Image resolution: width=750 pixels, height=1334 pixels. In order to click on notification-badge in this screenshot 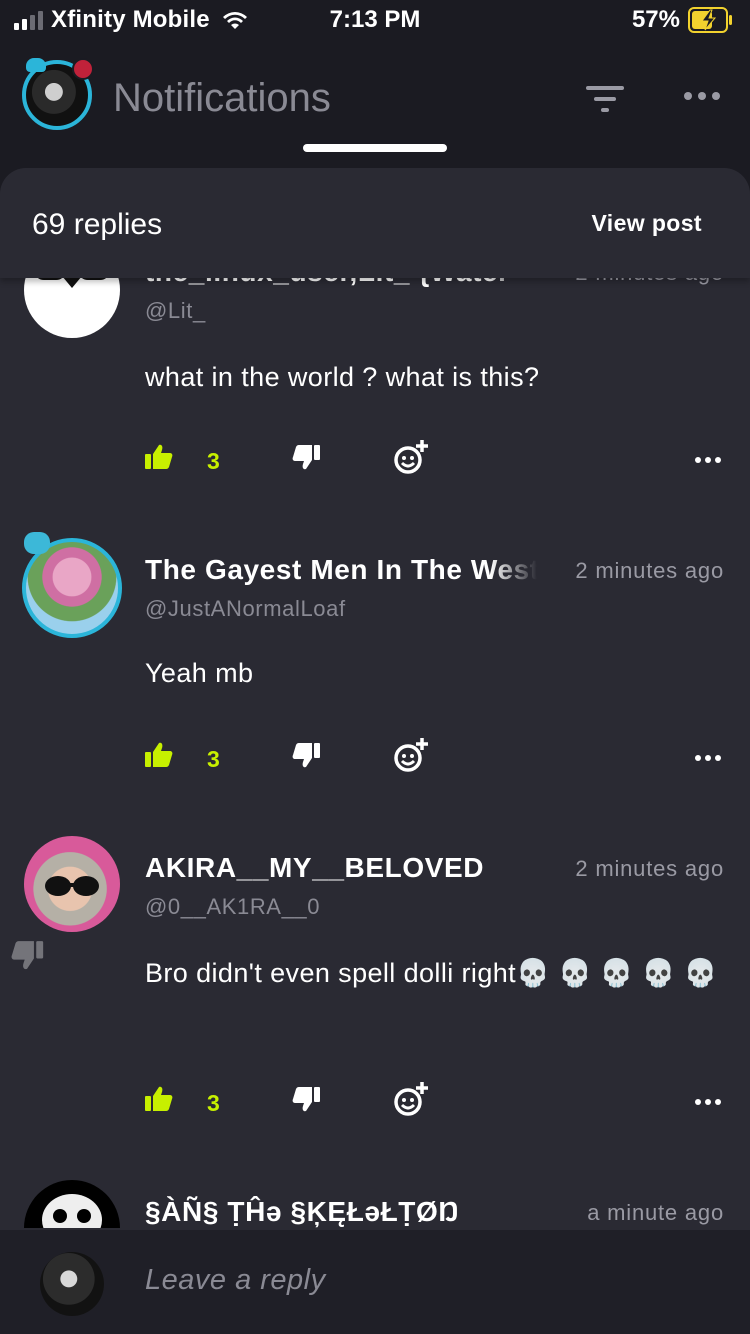, I will do `click(83, 69)`.